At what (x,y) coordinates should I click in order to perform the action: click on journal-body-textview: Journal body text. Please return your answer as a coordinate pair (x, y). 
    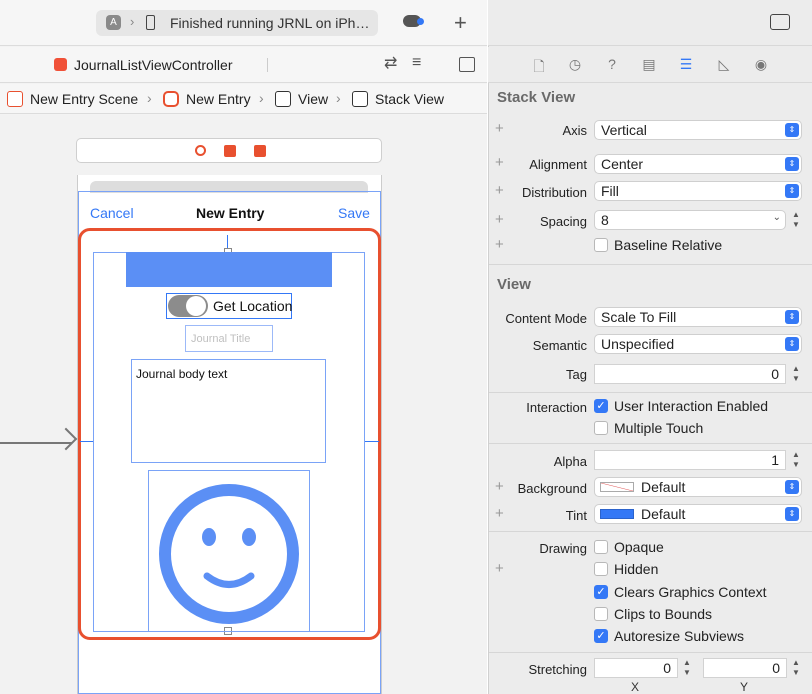
    Looking at the image, I should click on (228, 411).